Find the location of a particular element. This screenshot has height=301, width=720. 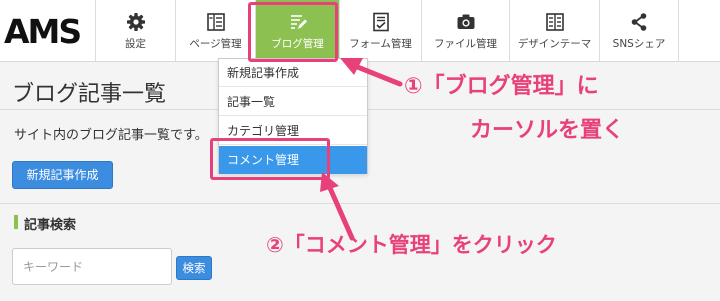

gear-icon is located at coordinates (135, 22).